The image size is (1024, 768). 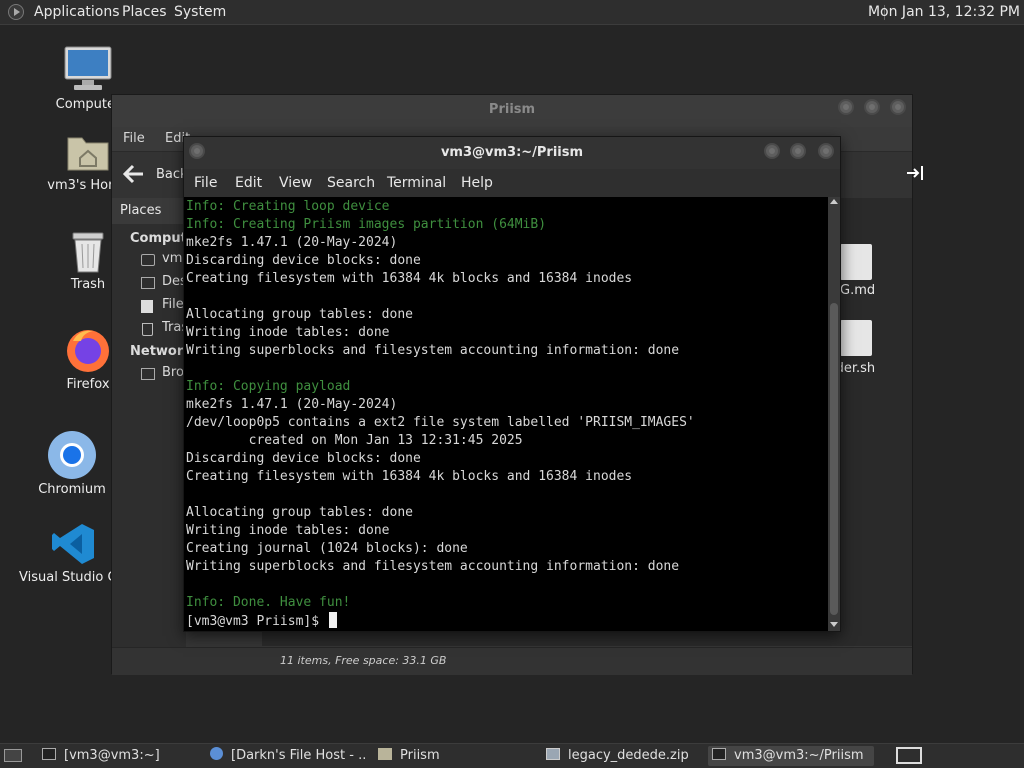 What do you see at coordinates (73, 544) in the screenshot?
I see `vscode-icon` at bounding box center [73, 544].